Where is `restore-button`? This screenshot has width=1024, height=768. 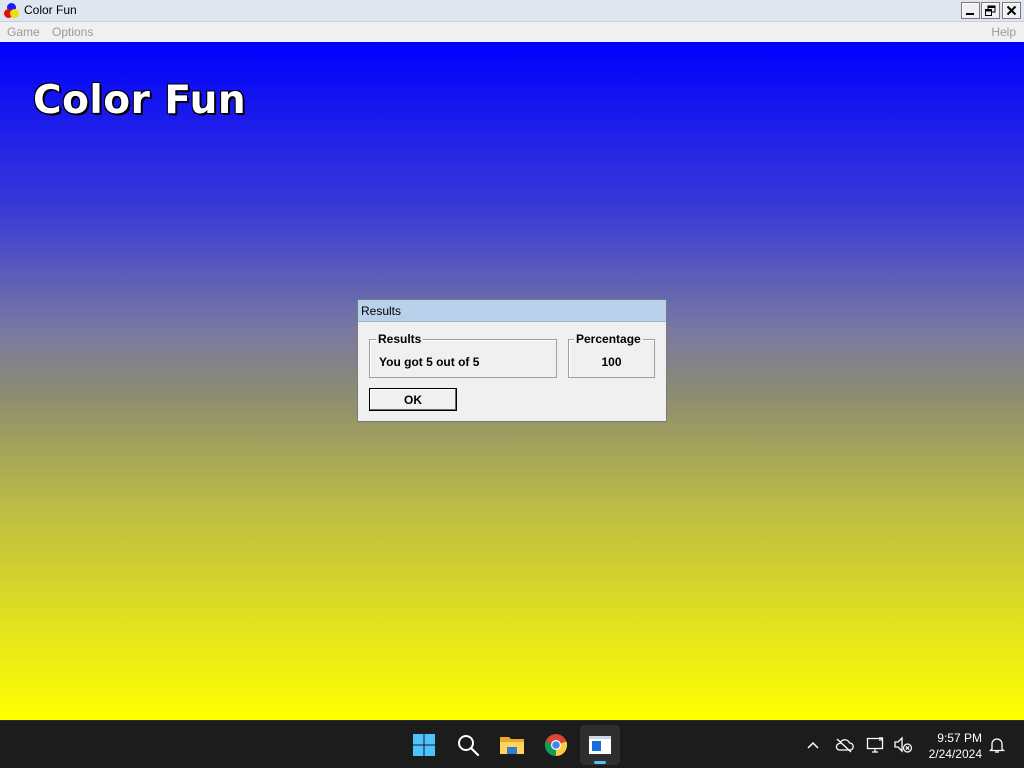 restore-button is located at coordinates (990, 10).